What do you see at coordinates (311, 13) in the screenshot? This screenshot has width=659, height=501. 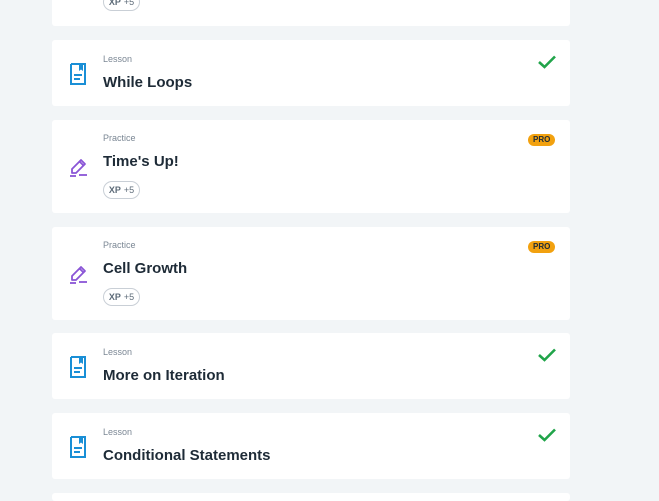 I see `course-item-card: XP +5` at bounding box center [311, 13].